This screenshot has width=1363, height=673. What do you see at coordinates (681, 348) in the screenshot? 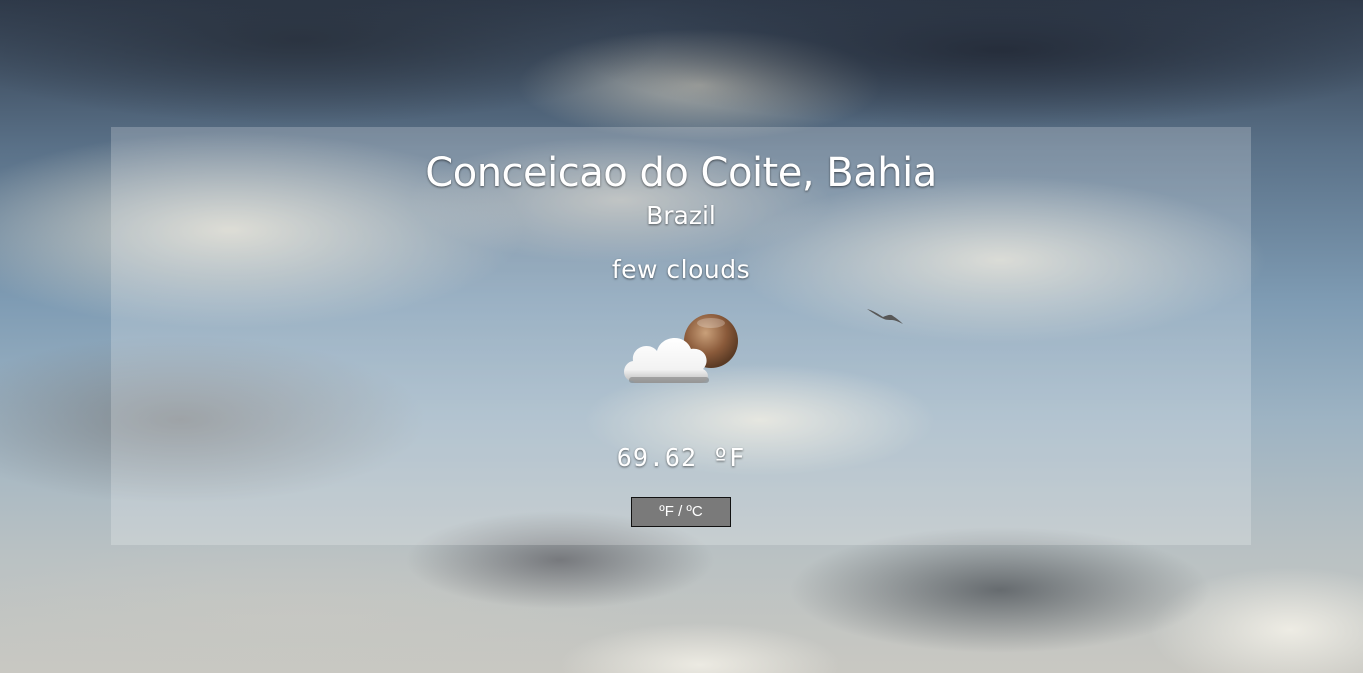
I see `few-clouds-icon` at bounding box center [681, 348].